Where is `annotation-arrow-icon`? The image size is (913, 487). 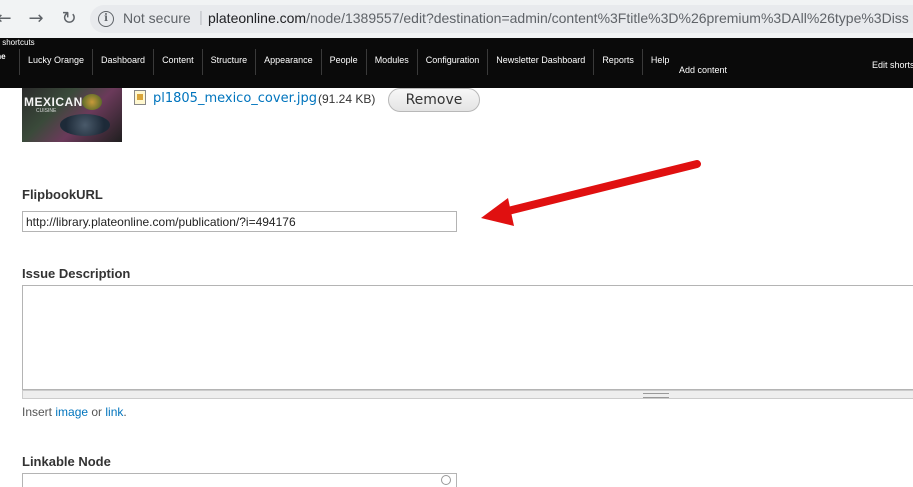 annotation-arrow-icon is located at coordinates (591, 193).